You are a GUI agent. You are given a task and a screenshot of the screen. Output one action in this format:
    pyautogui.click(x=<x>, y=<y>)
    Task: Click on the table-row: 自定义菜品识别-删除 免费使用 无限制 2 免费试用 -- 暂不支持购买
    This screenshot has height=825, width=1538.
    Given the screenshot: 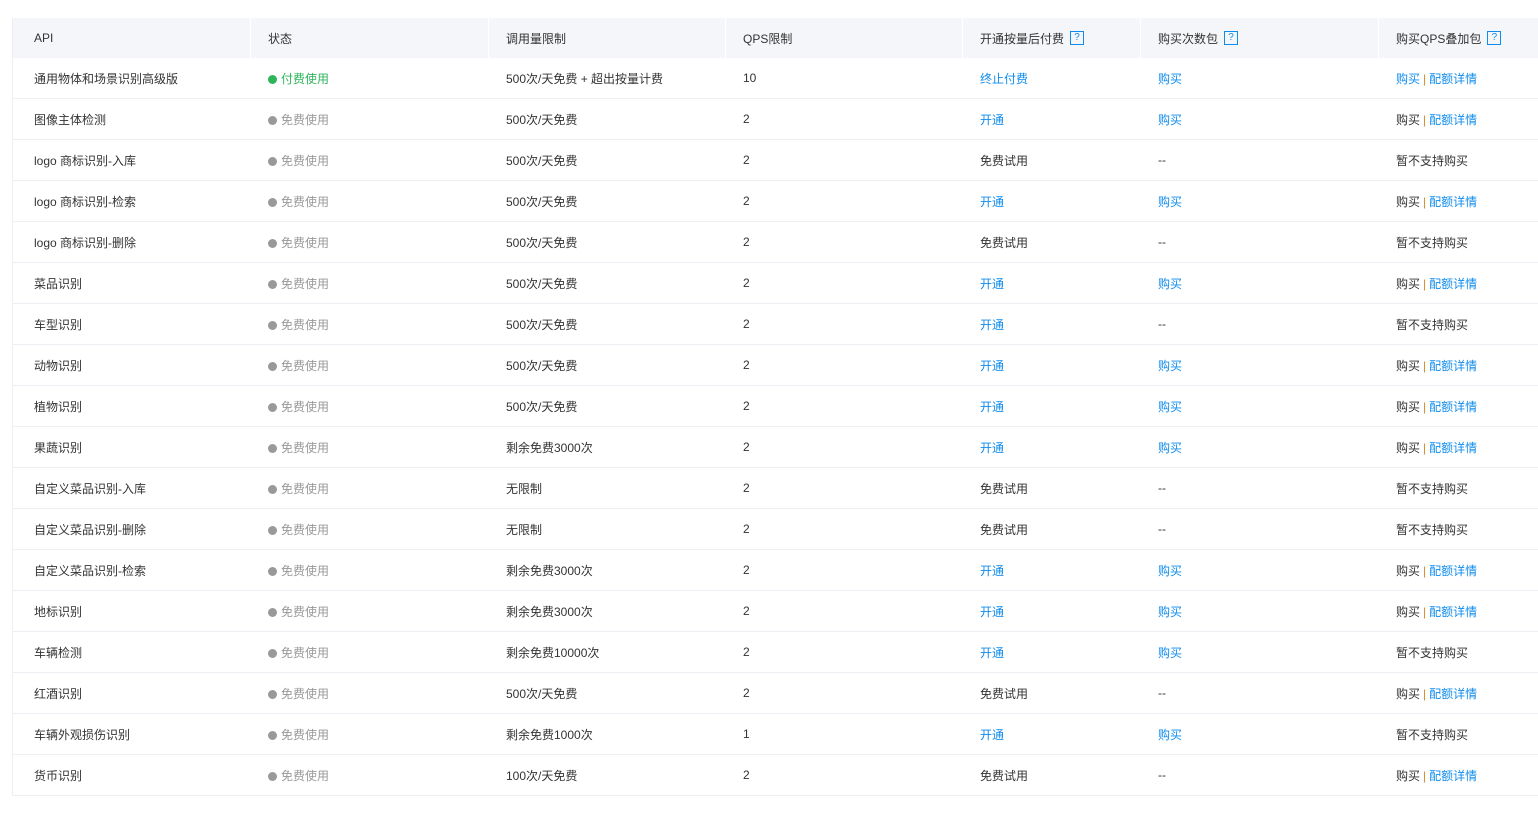 What is the action you would take?
    pyautogui.click(x=775, y=529)
    